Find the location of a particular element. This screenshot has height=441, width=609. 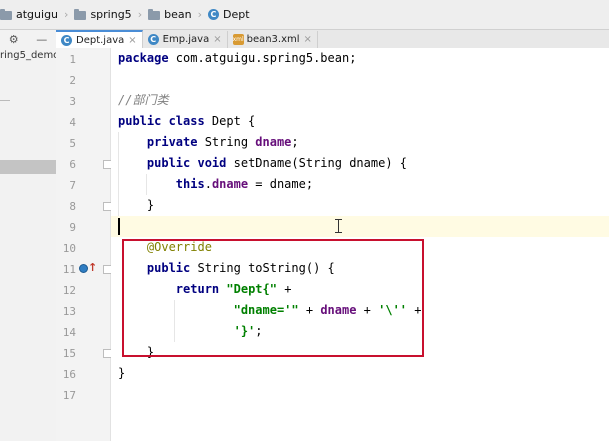

project-root-item: ring5_demo1 is located at coordinates (28, 56).